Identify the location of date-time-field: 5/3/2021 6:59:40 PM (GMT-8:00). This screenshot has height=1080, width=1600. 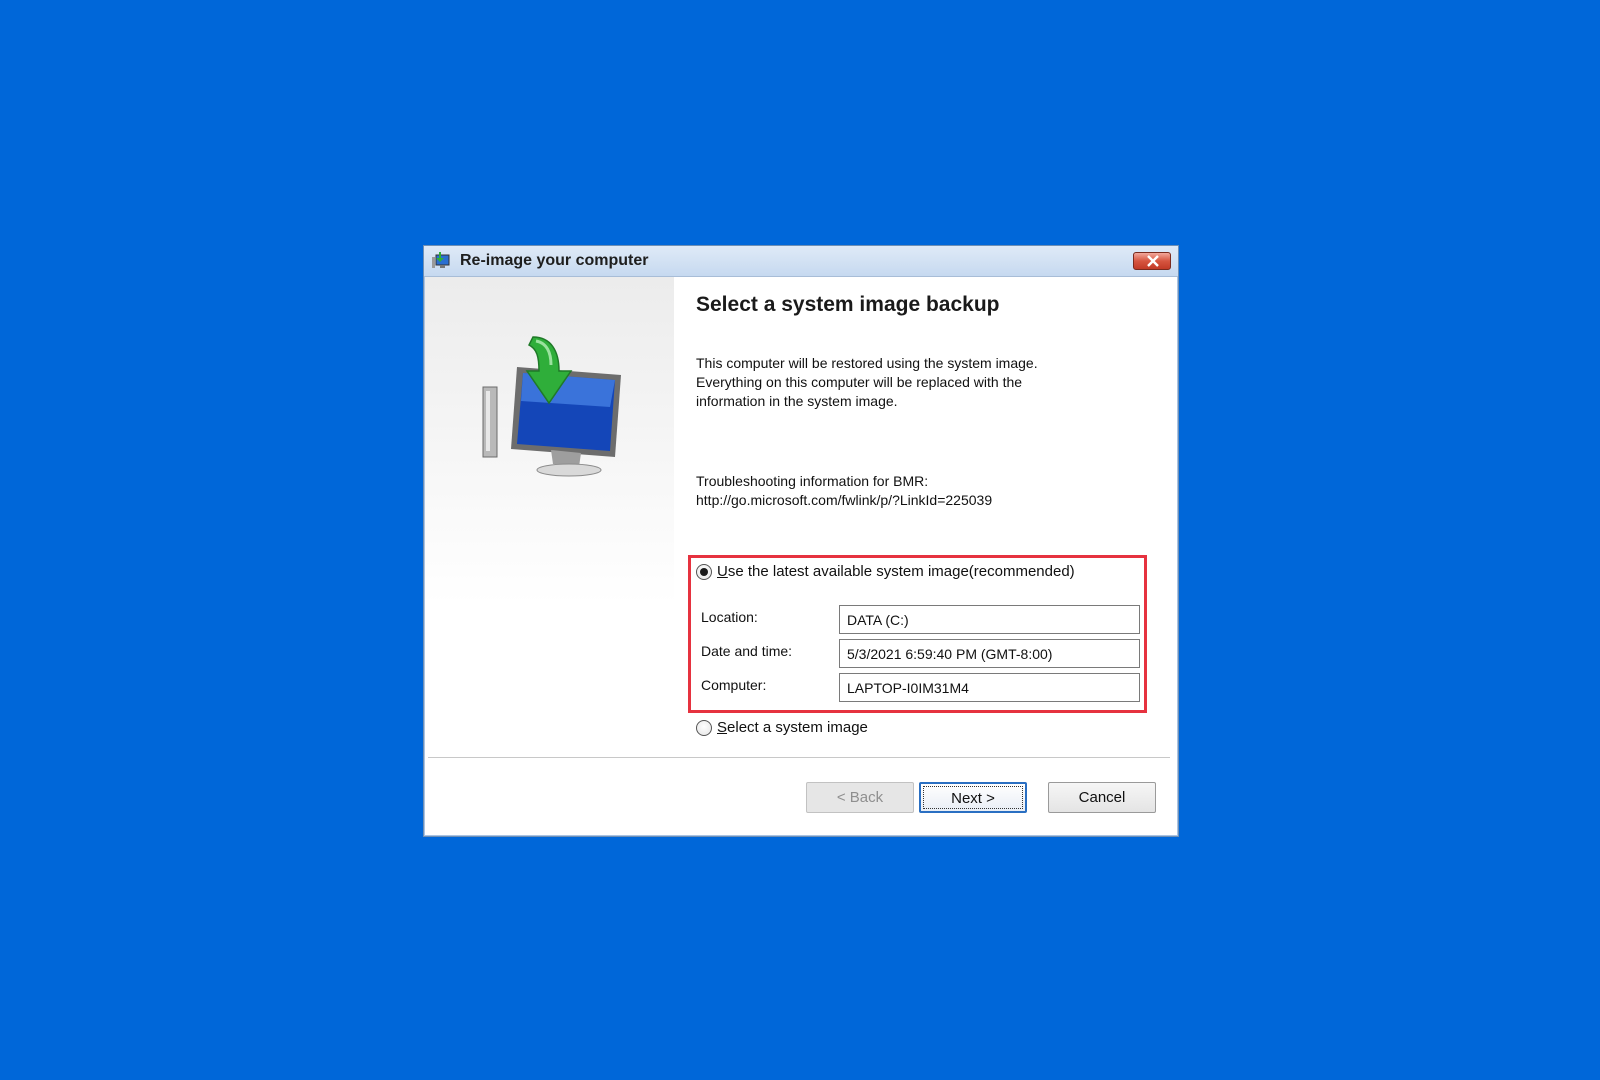
(989, 653).